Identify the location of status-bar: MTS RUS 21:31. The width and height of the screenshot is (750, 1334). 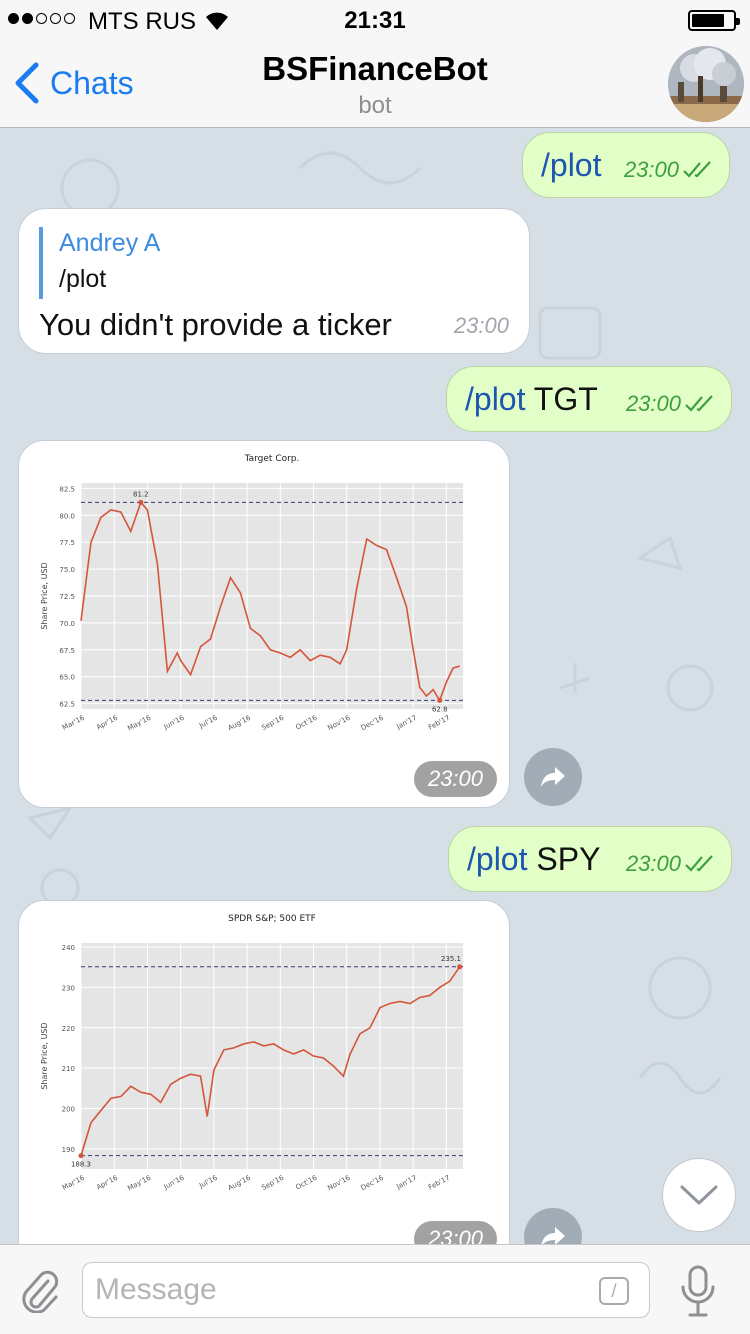
(375, 20).